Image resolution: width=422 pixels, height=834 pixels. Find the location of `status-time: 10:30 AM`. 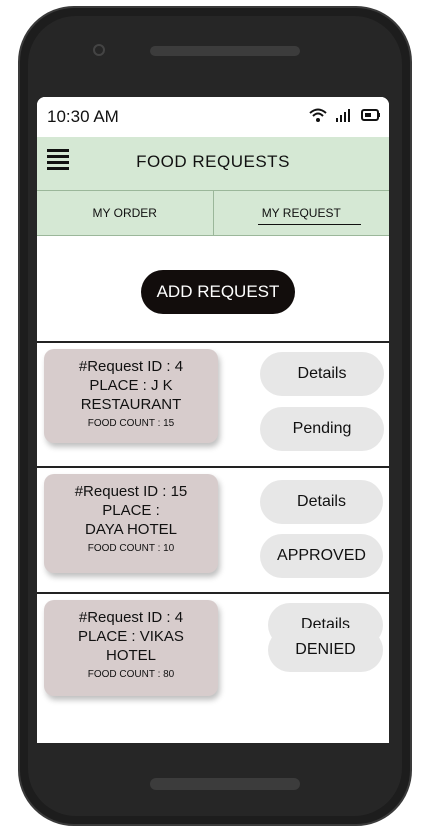

status-time: 10:30 AM is located at coordinates (83, 116).